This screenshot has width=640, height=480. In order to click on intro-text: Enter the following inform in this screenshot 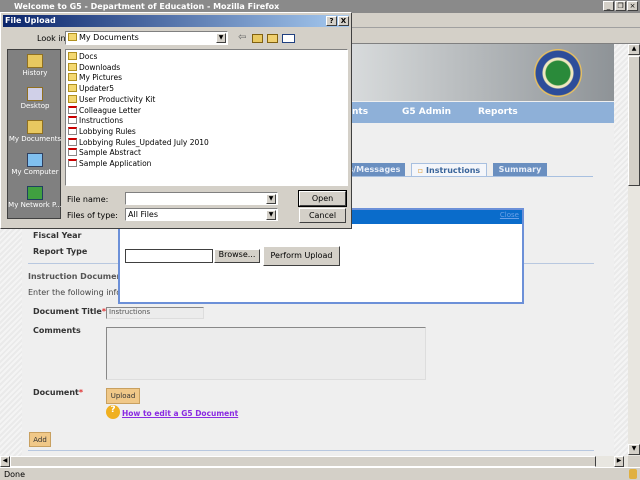, I will do `click(80, 292)`.